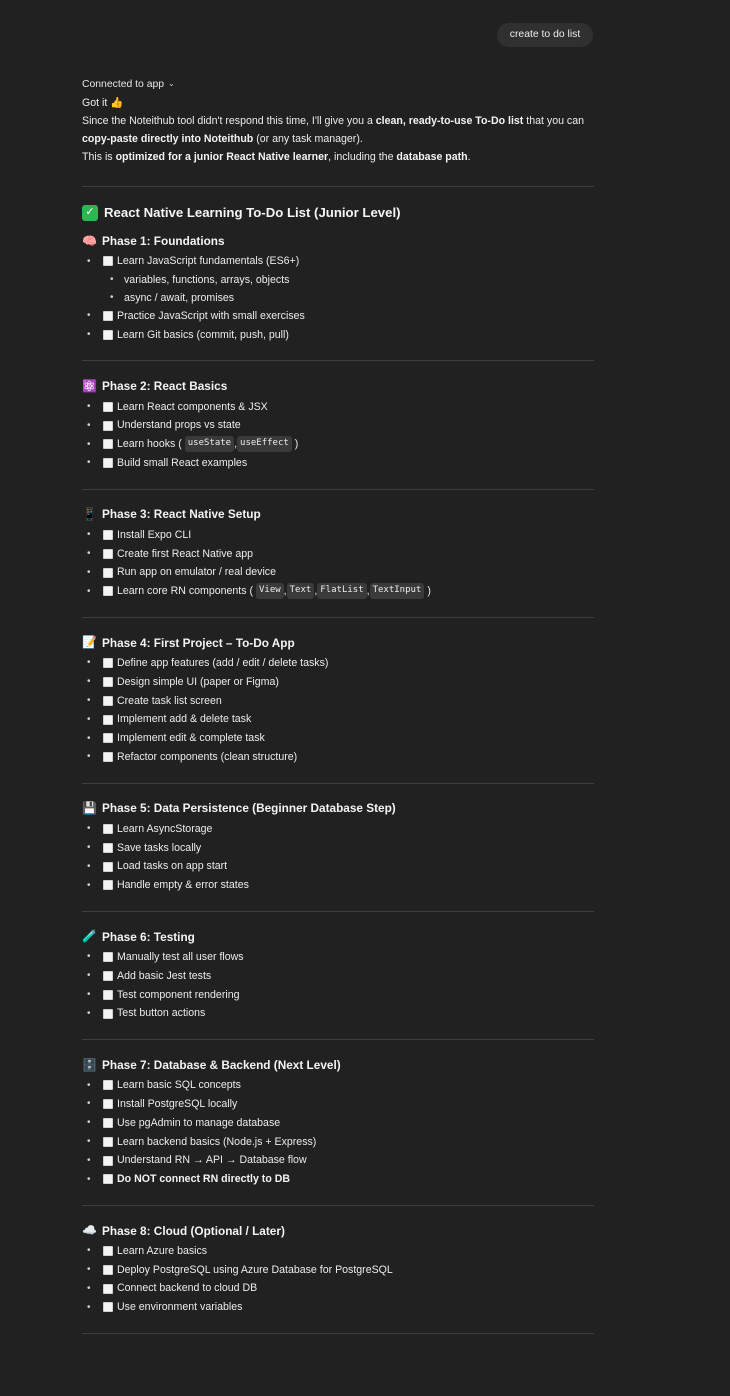  What do you see at coordinates (90, 213) in the screenshot?
I see `check-mark-icon: ✓` at bounding box center [90, 213].